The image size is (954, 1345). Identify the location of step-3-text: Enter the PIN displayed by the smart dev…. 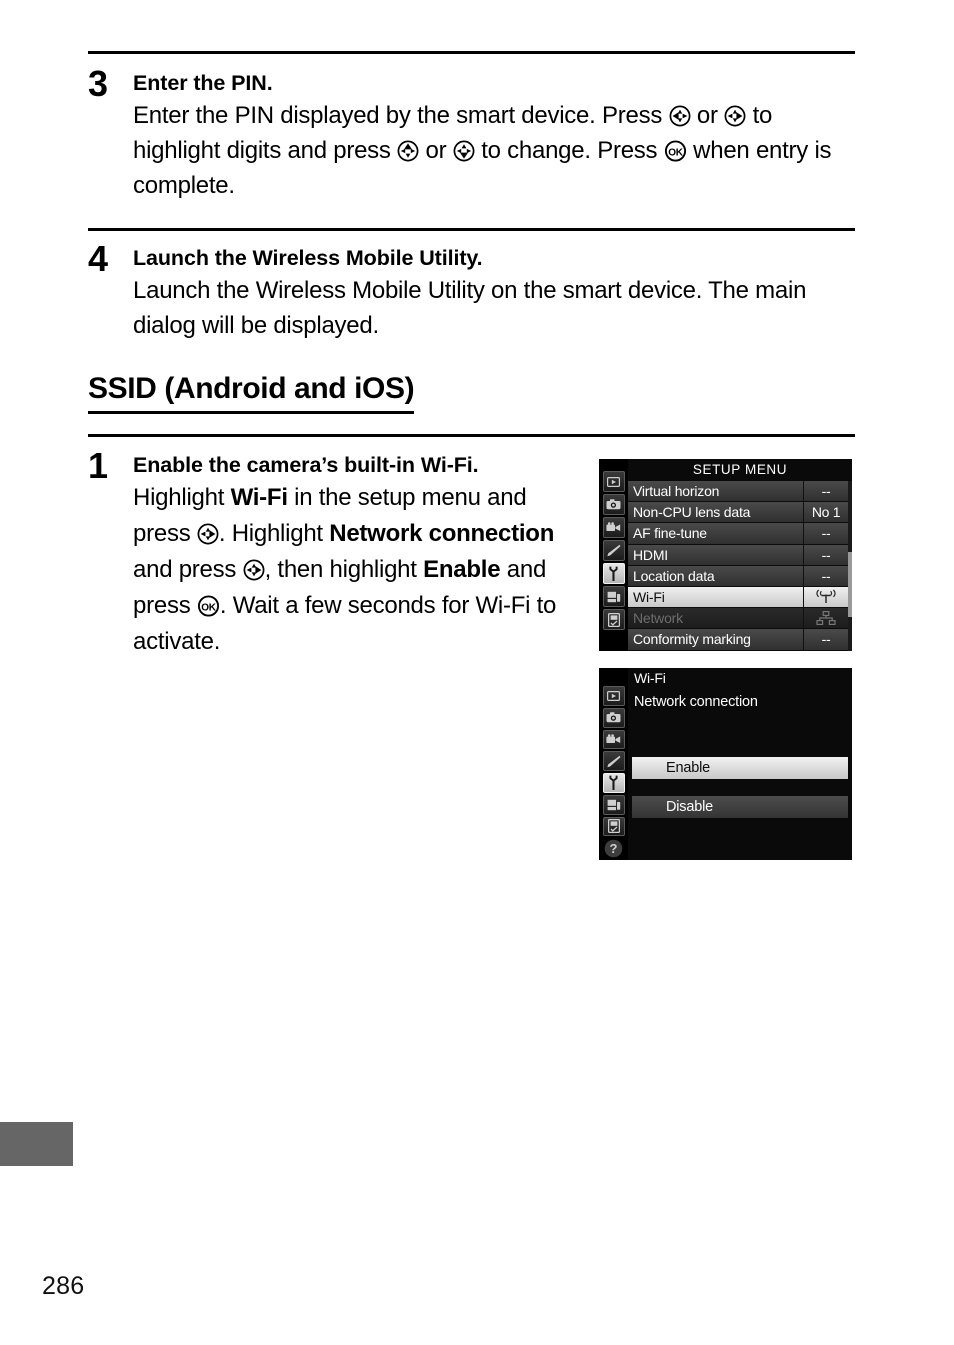
(495, 150).